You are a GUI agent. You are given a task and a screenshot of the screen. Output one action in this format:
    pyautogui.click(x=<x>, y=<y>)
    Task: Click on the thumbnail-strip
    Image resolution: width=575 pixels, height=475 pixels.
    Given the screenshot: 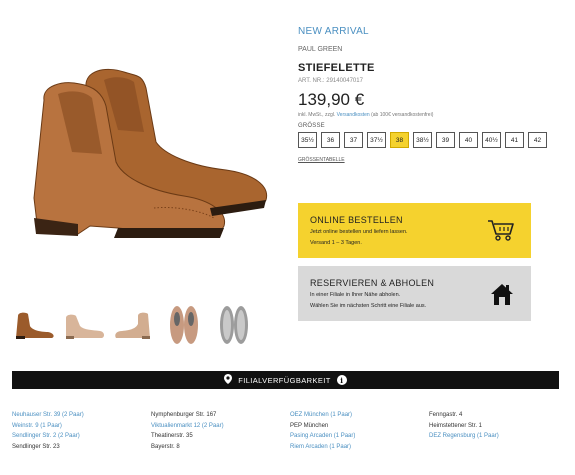 What is the action you would take?
    pyautogui.click(x=137, y=325)
    